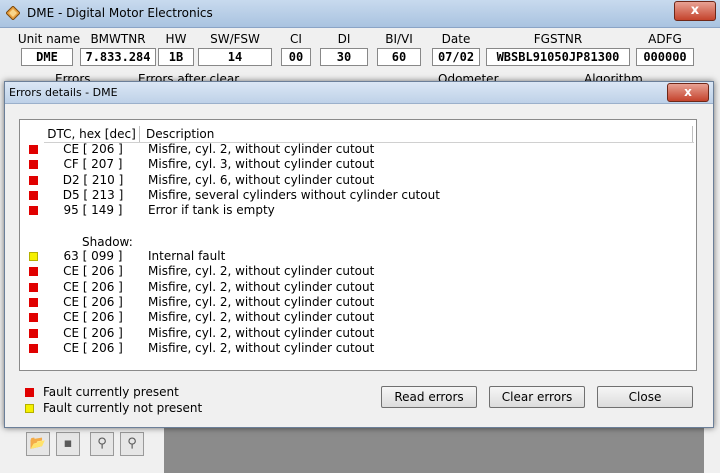  I want to click on dtc-description: Internal fault, so click(187, 256).